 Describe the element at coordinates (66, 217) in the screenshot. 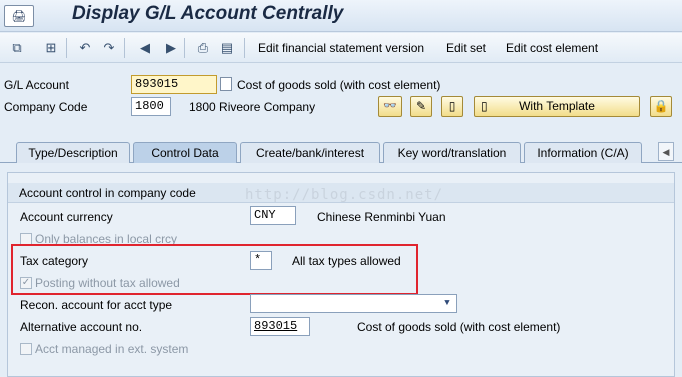

I see `account-currency-label: Account currency` at that location.